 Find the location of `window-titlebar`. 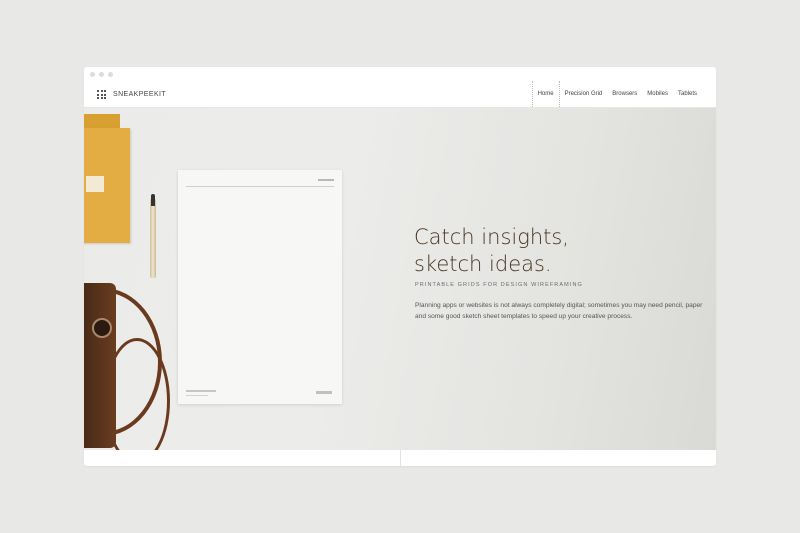

window-titlebar is located at coordinates (400, 74).